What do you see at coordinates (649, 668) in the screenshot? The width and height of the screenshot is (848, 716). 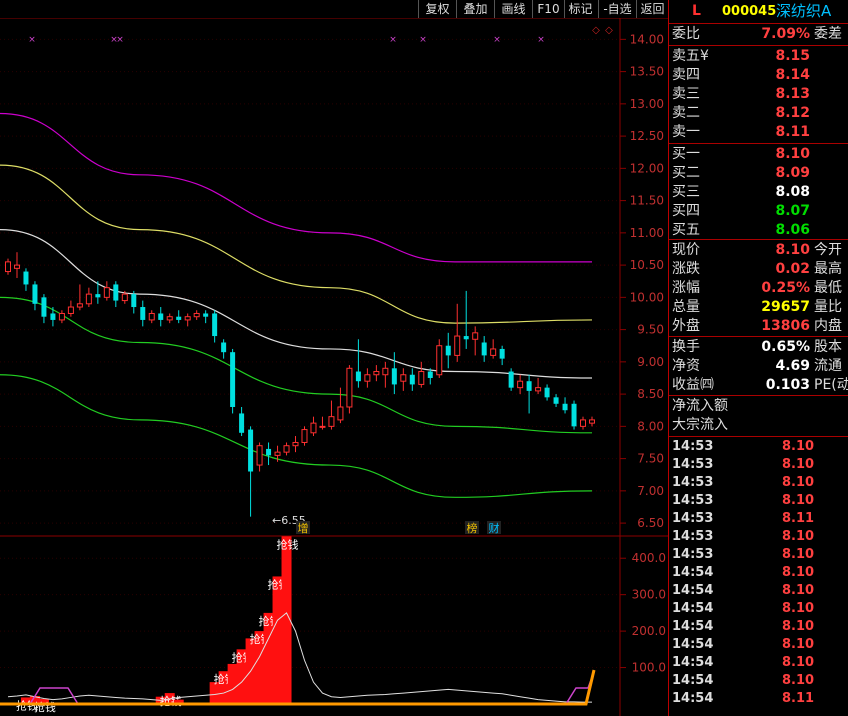 I see `volume-axis-label: 100.0` at bounding box center [649, 668].